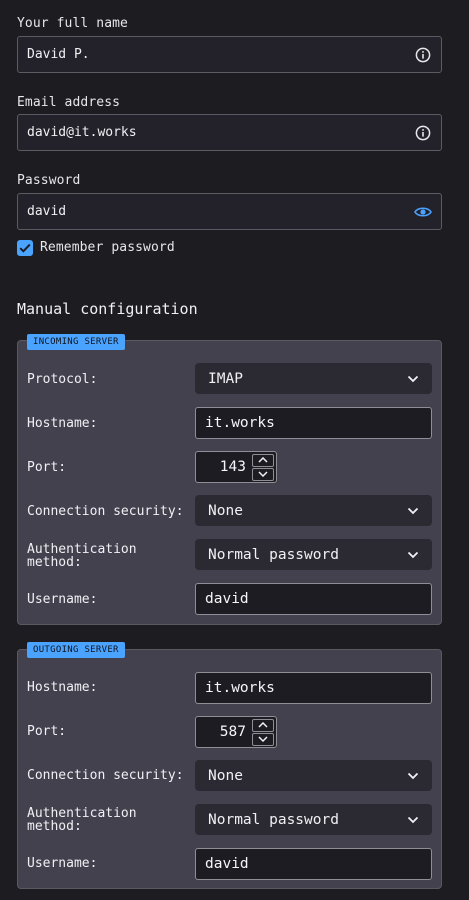 Image resolution: width=469 pixels, height=900 pixels. I want to click on incoming-username-value: david, so click(227, 599).